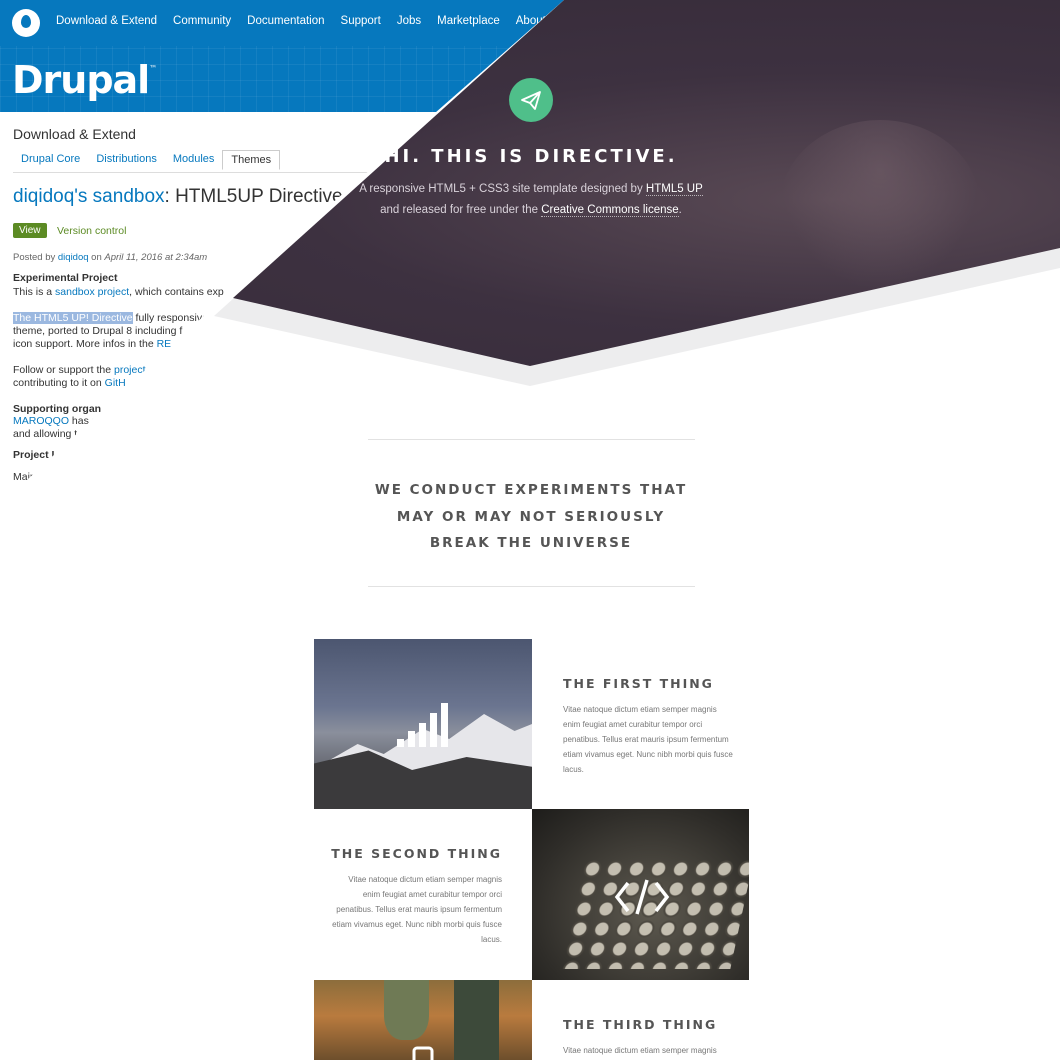 The width and height of the screenshot is (1060, 1060). I want to click on nav-download-extend: Download & Extend, so click(106, 21).